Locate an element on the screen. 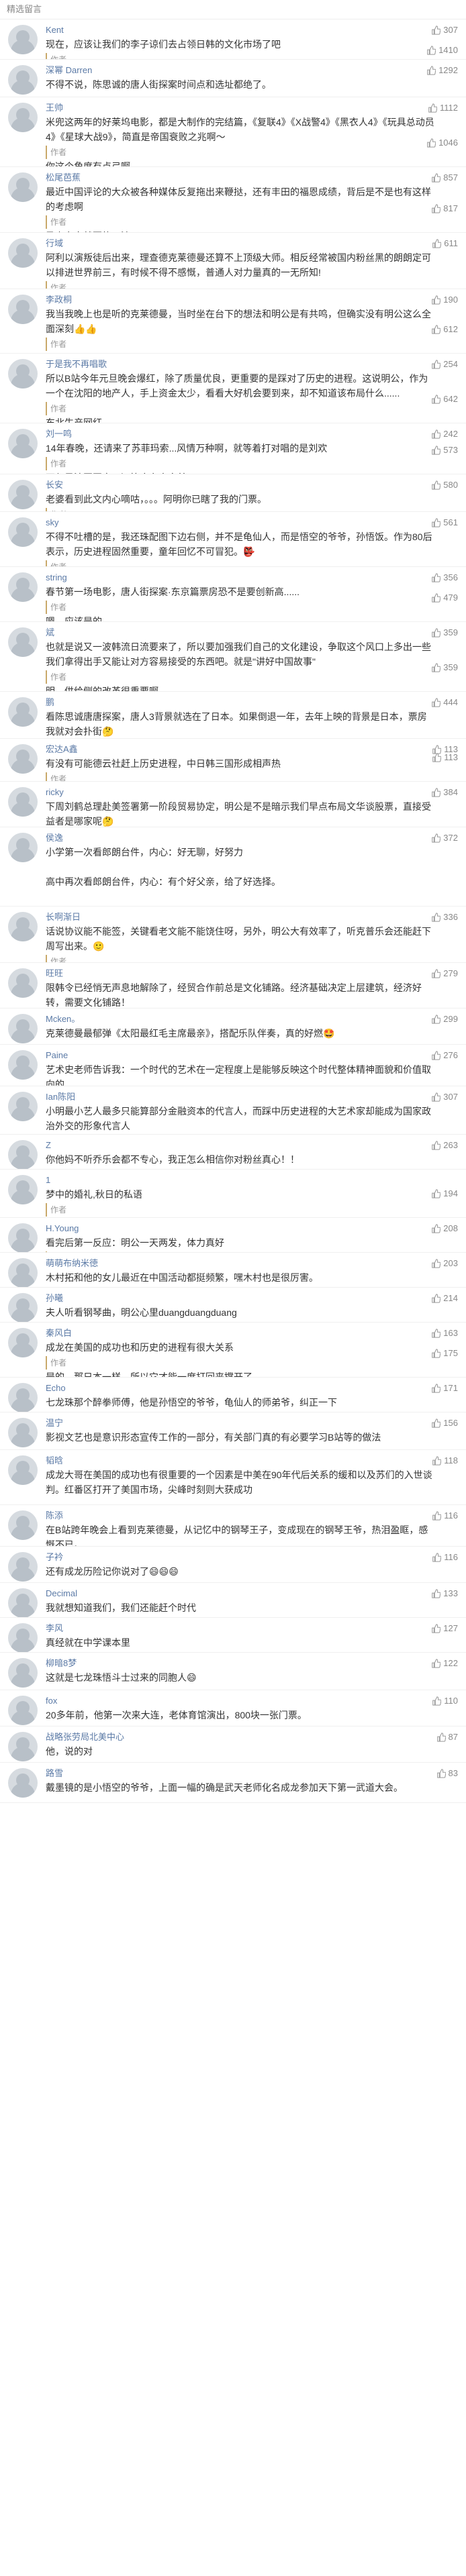 Image resolution: width=466 pixels, height=2576 pixels. like-button: 118 is located at coordinates (445, 1460).